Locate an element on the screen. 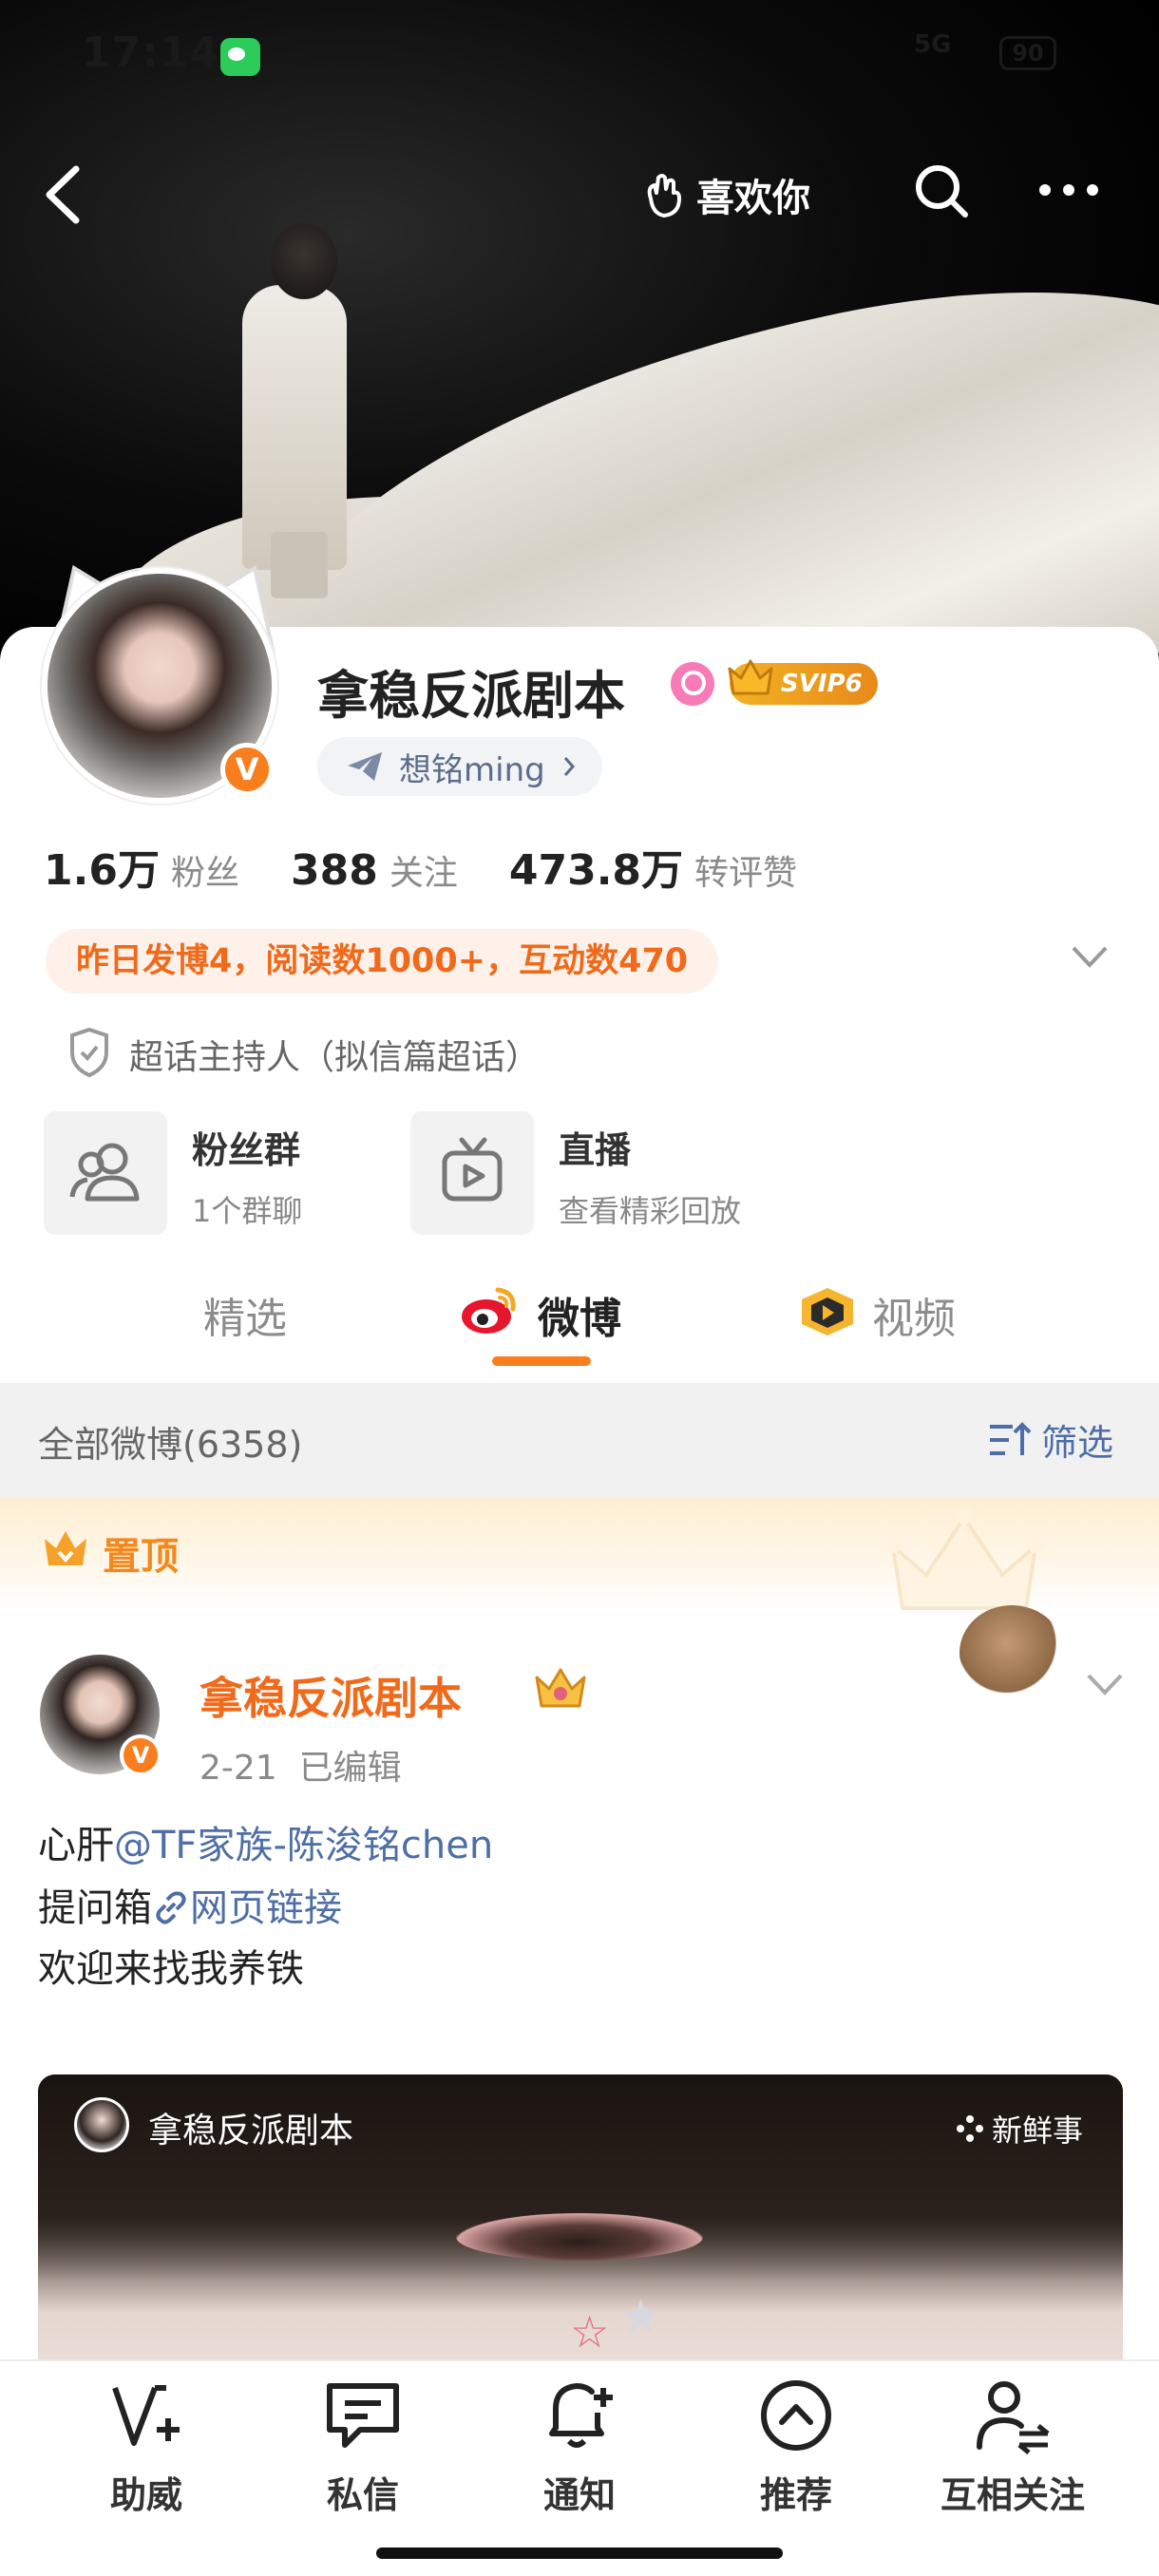  messages-label: 私信 is located at coordinates (362, 2495).